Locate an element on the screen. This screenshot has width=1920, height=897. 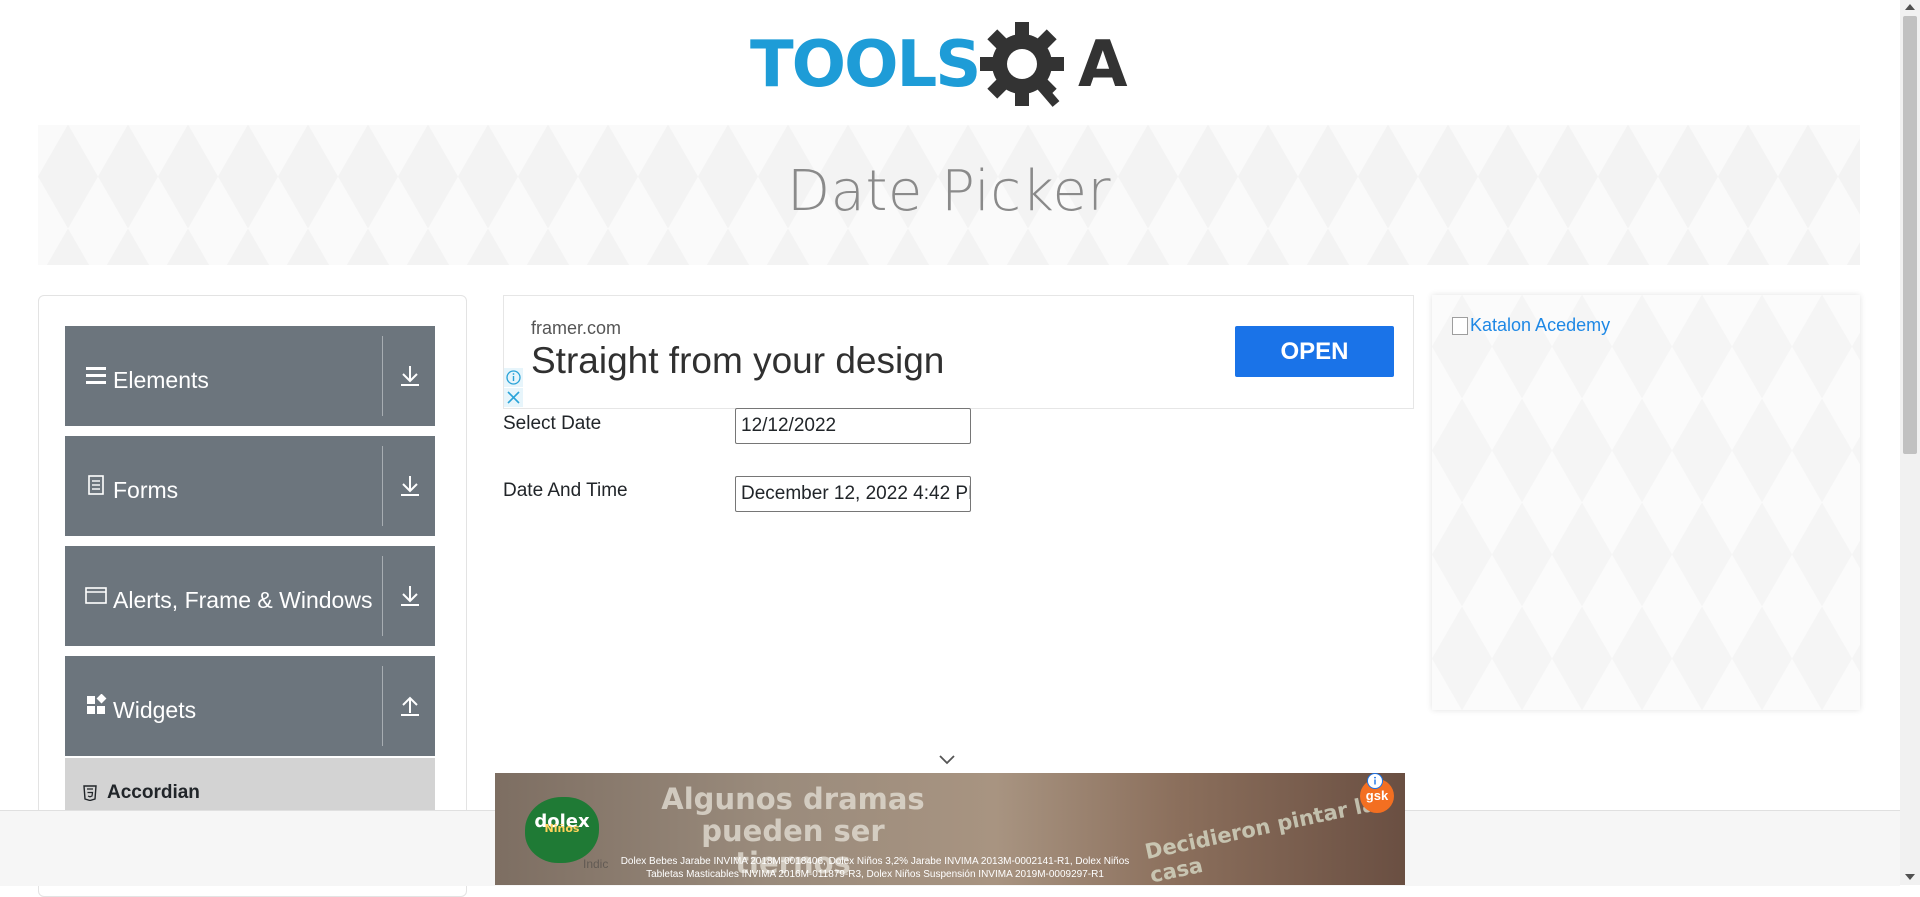
scrollbar-thumb is located at coordinates (1910, 235).